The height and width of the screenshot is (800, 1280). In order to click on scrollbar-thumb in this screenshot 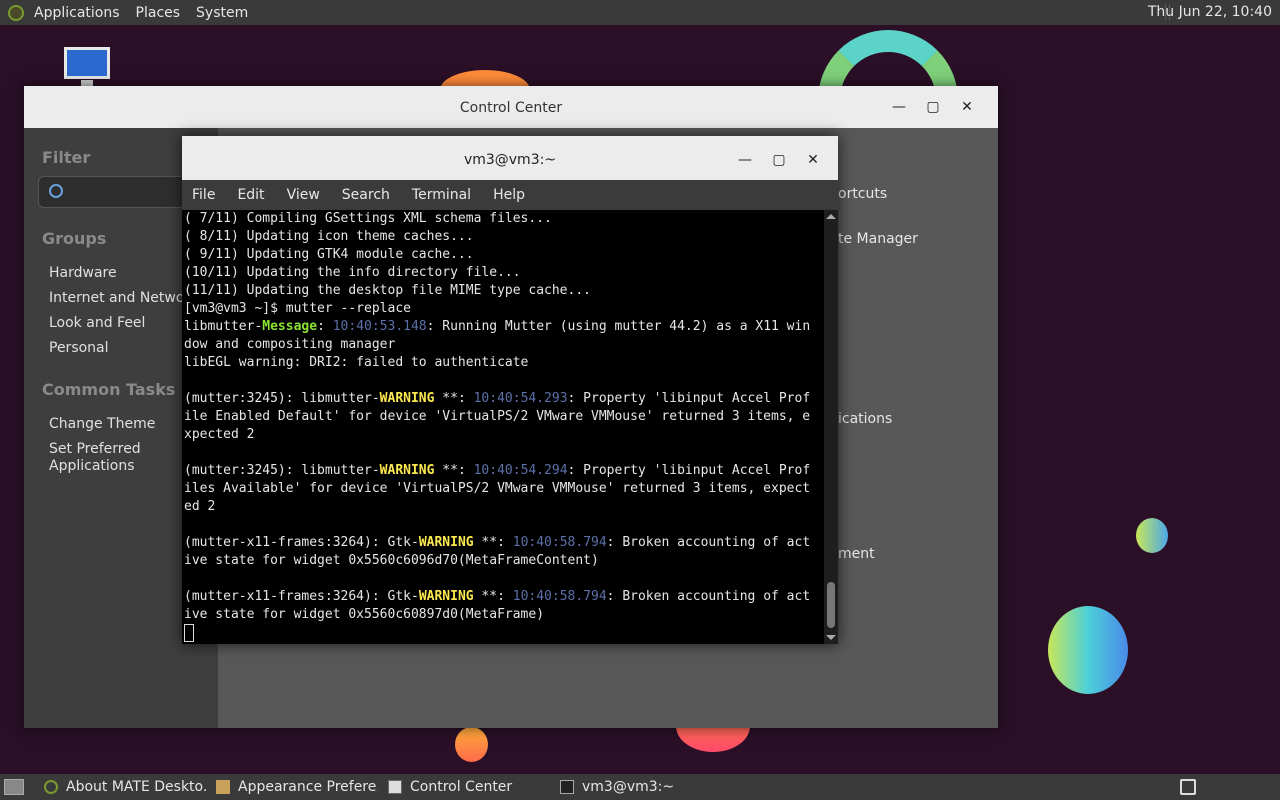, I will do `click(831, 605)`.